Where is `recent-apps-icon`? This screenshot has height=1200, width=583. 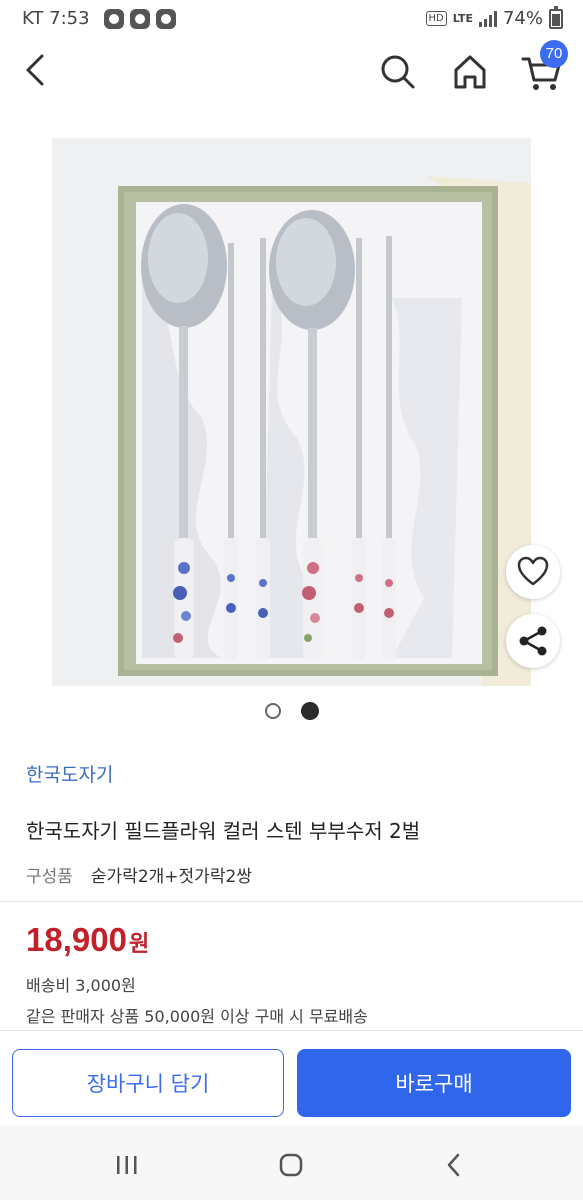
recent-apps-icon is located at coordinates (127, 1165).